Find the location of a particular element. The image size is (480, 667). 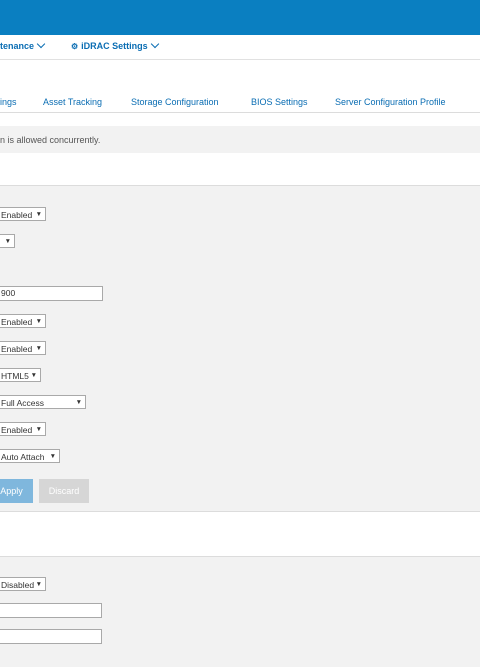

top-header-bar is located at coordinates (240, 17).